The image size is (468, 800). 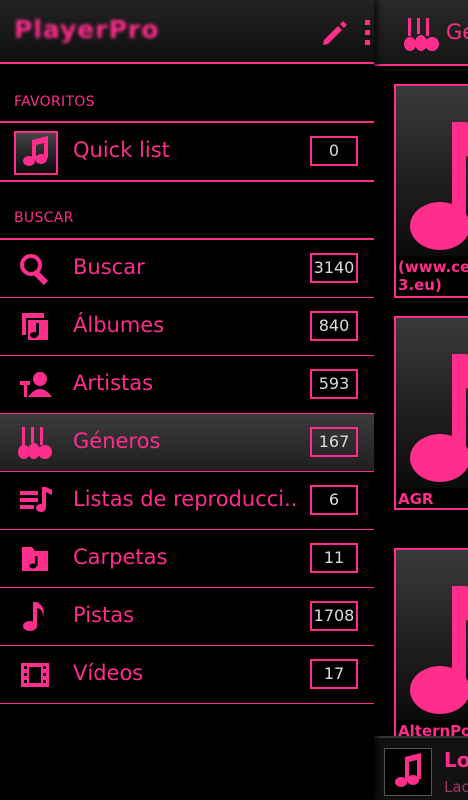 I want to click on item-count-badge: 167, so click(x=334, y=442).